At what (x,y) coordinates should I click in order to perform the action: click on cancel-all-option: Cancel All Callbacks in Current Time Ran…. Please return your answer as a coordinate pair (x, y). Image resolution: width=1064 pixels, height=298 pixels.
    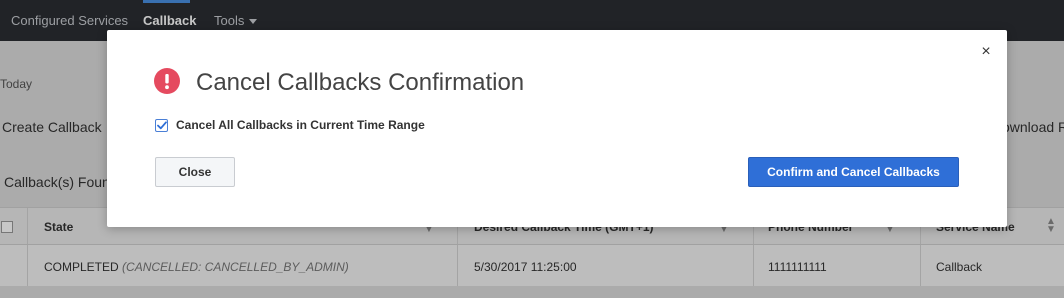
    Looking at the image, I should click on (290, 125).